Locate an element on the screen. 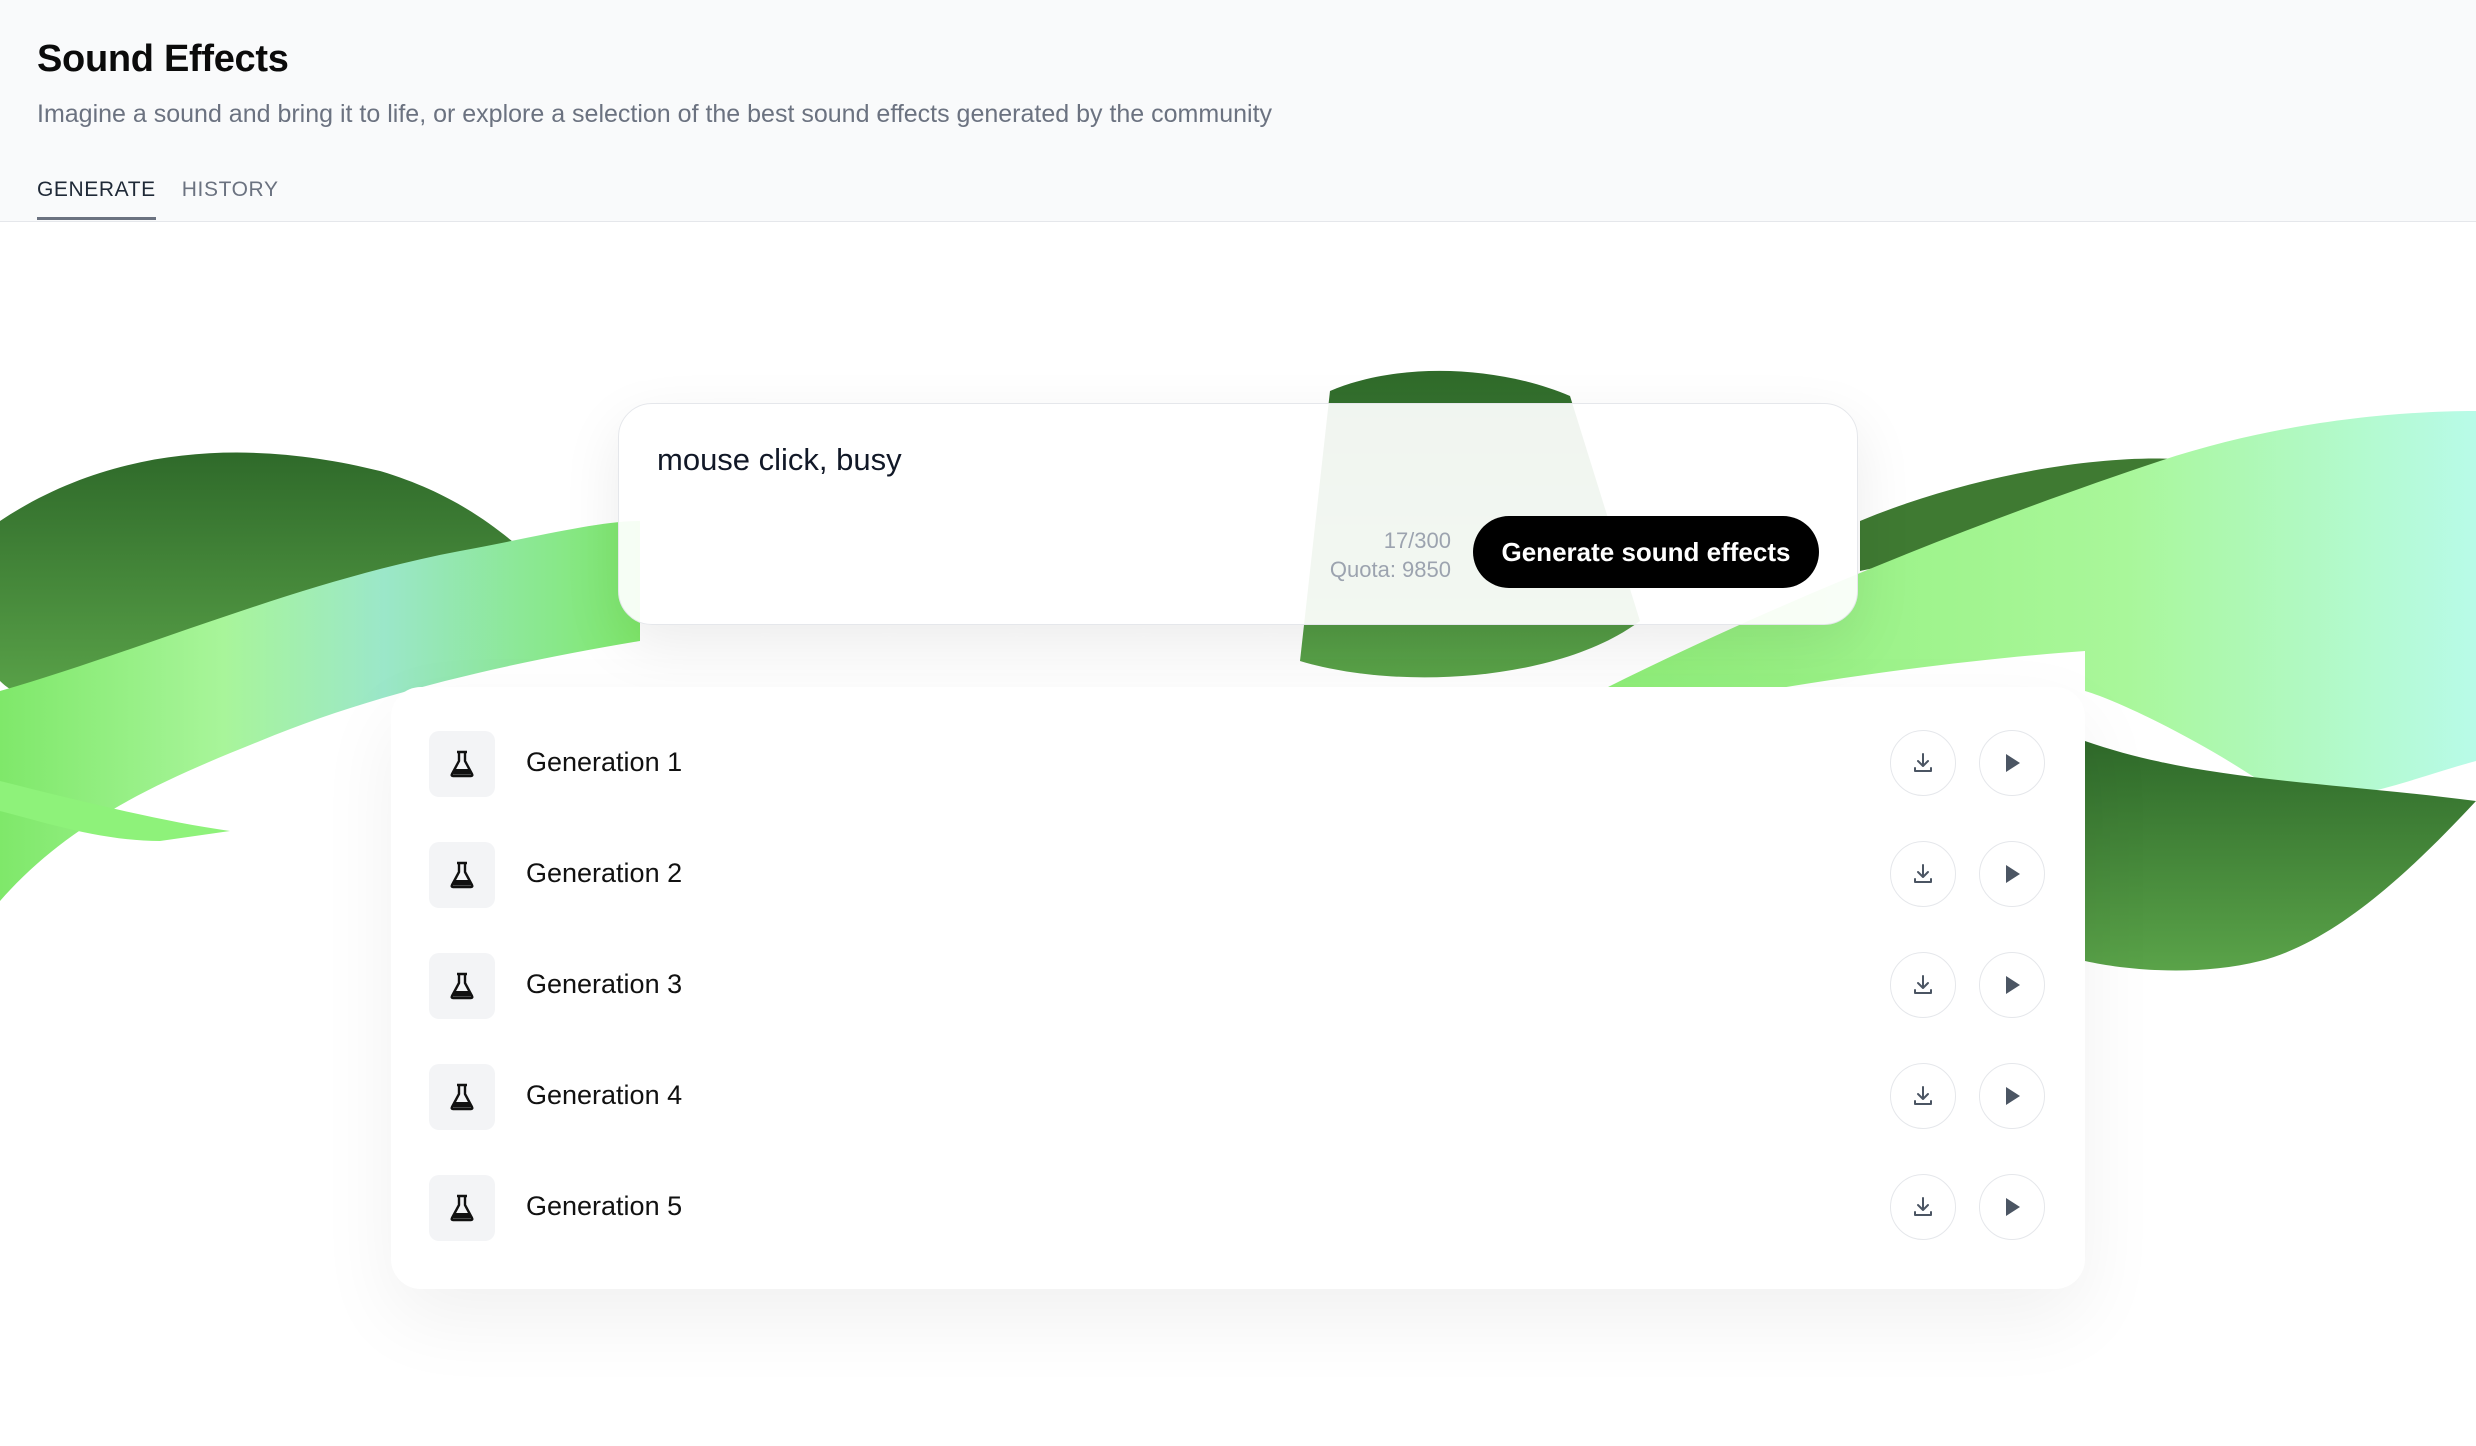 This screenshot has height=1446, width=2476. char-count: 17/300 is located at coordinates (1417, 540).